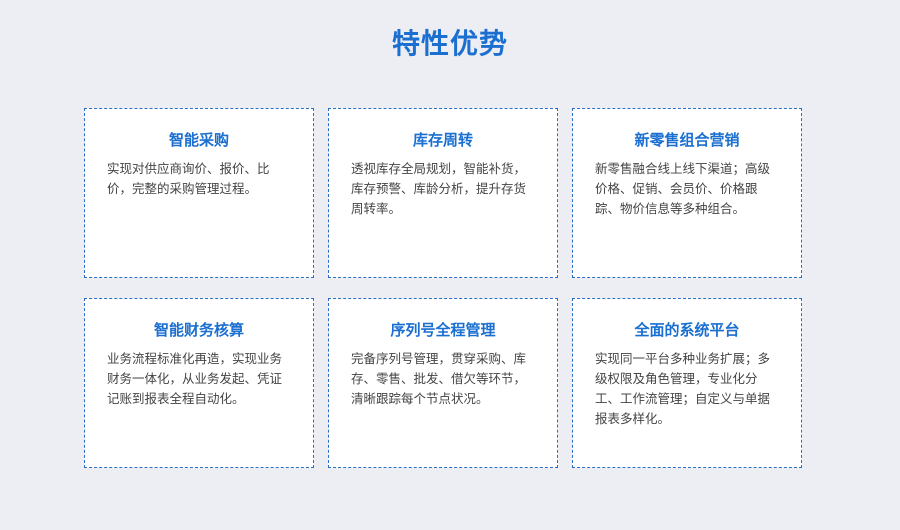 This screenshot has height=530, width=900. I want to click on feature-card-description: 完备序列号管理，贯穿采购、库存、零售、批发、借欠等环节，清晰跟踪每个节点状况。, so click(439, 378).